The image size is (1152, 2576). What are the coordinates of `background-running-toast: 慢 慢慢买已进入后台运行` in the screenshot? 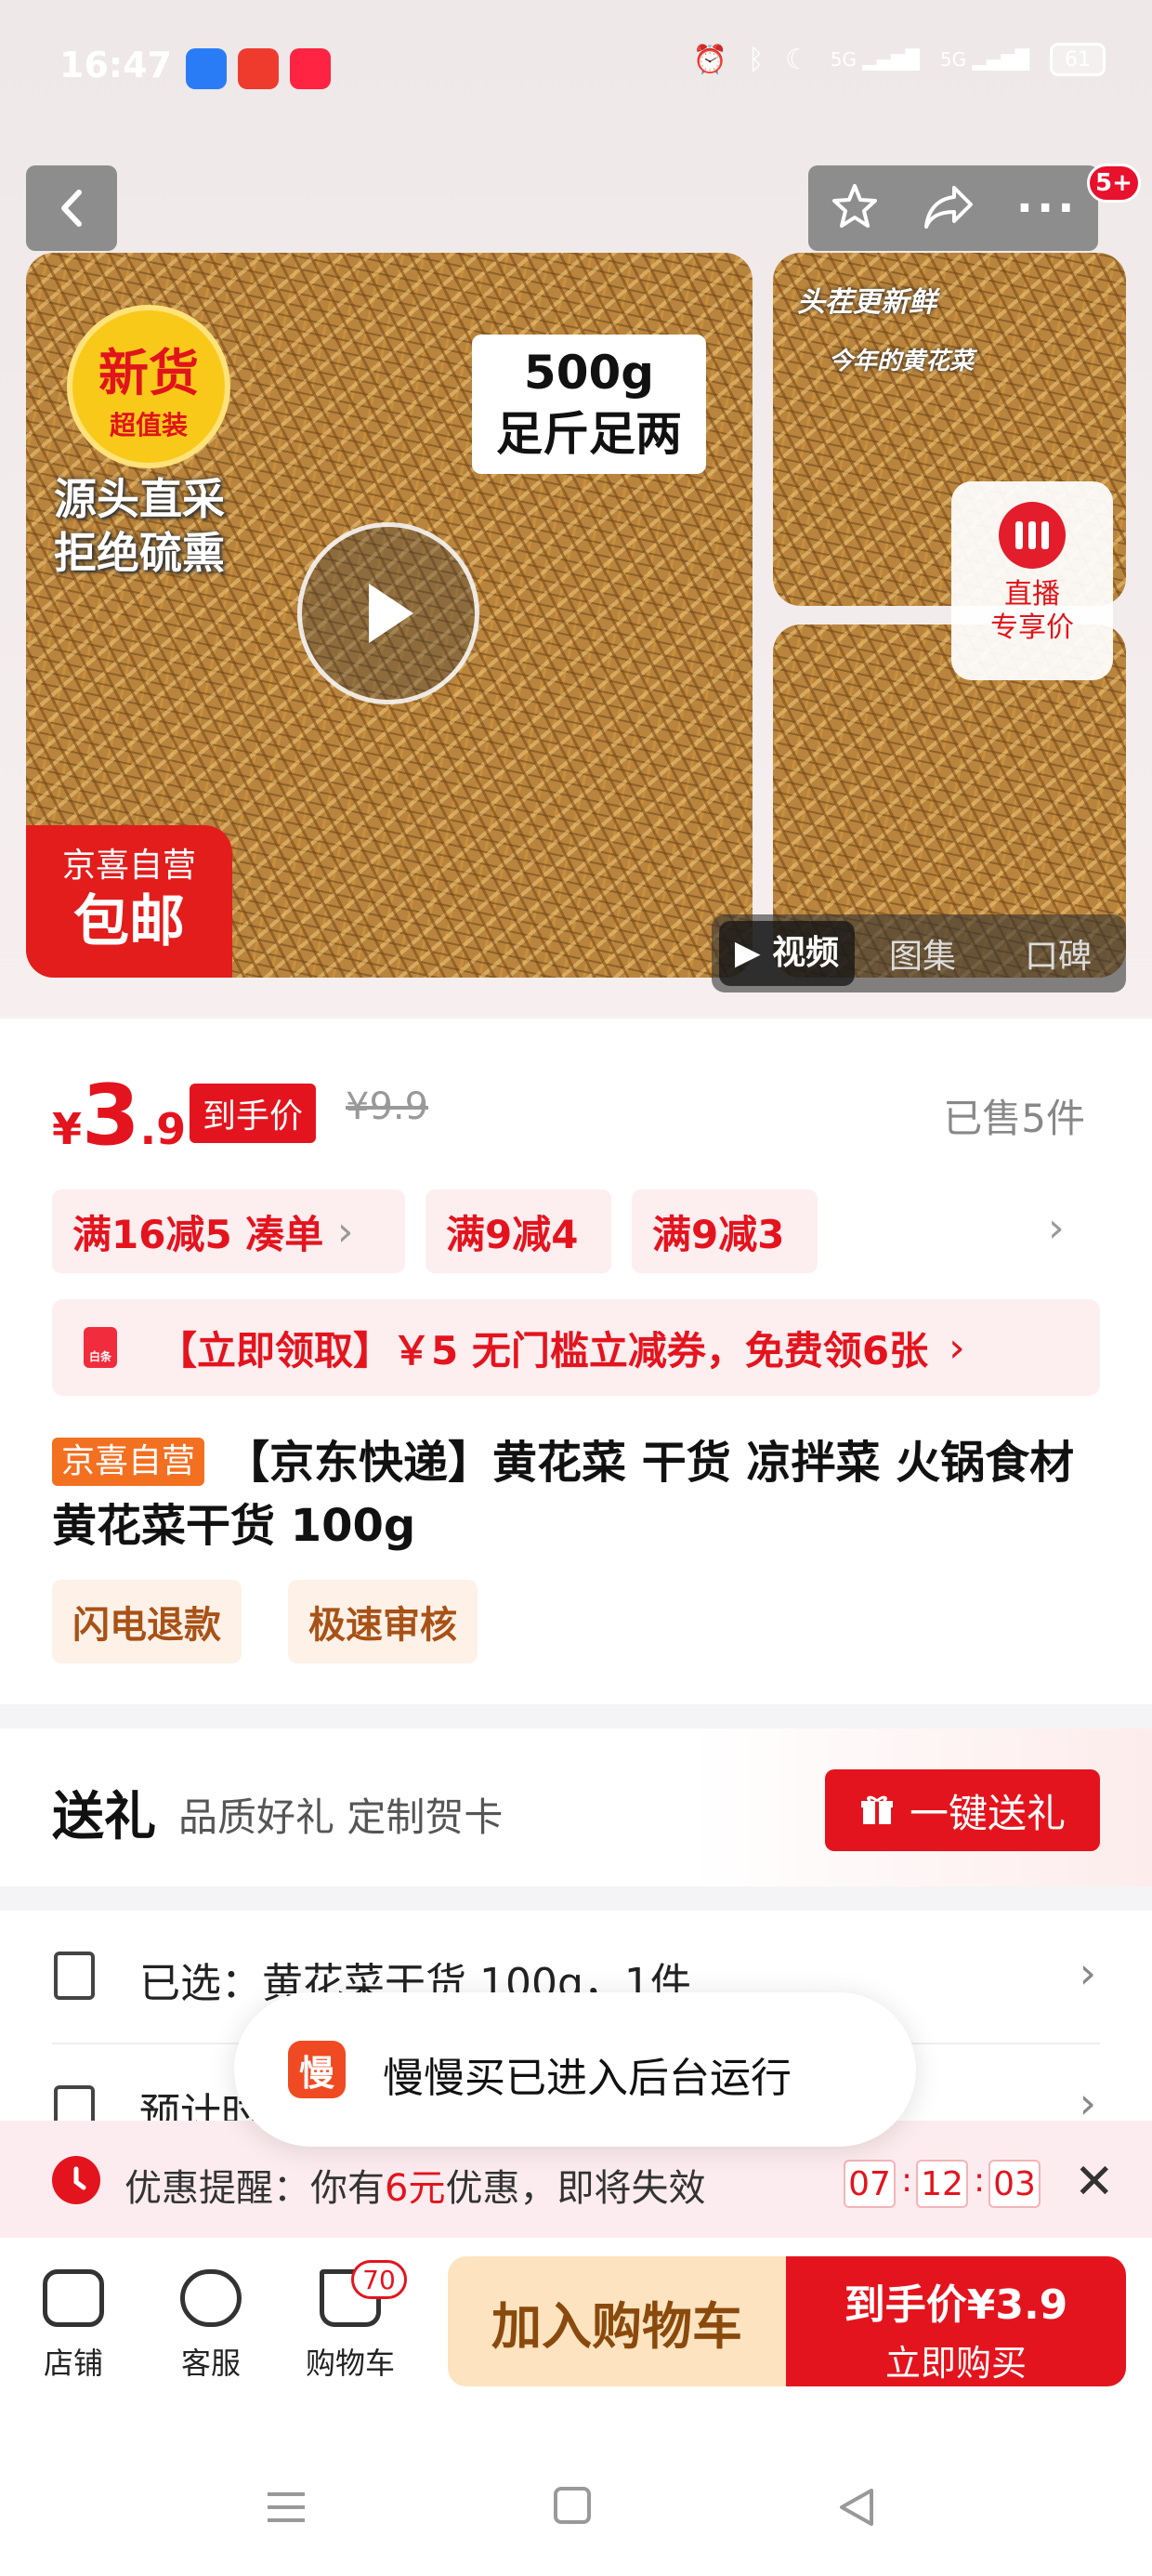 It's located at (575, 2069).